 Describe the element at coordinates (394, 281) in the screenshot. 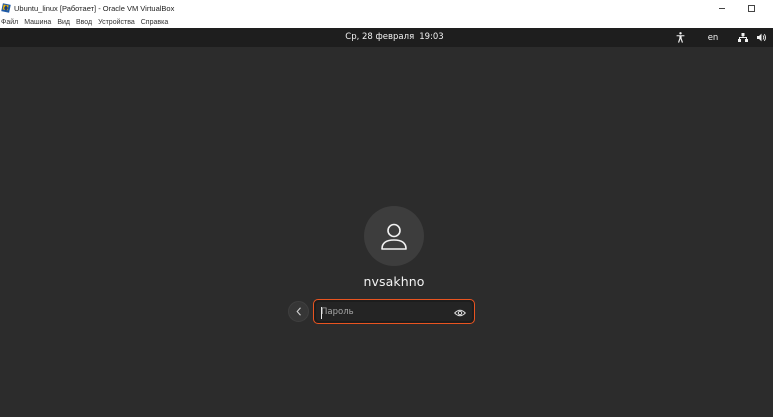

I see `username-label: nvsakhno` at that location.